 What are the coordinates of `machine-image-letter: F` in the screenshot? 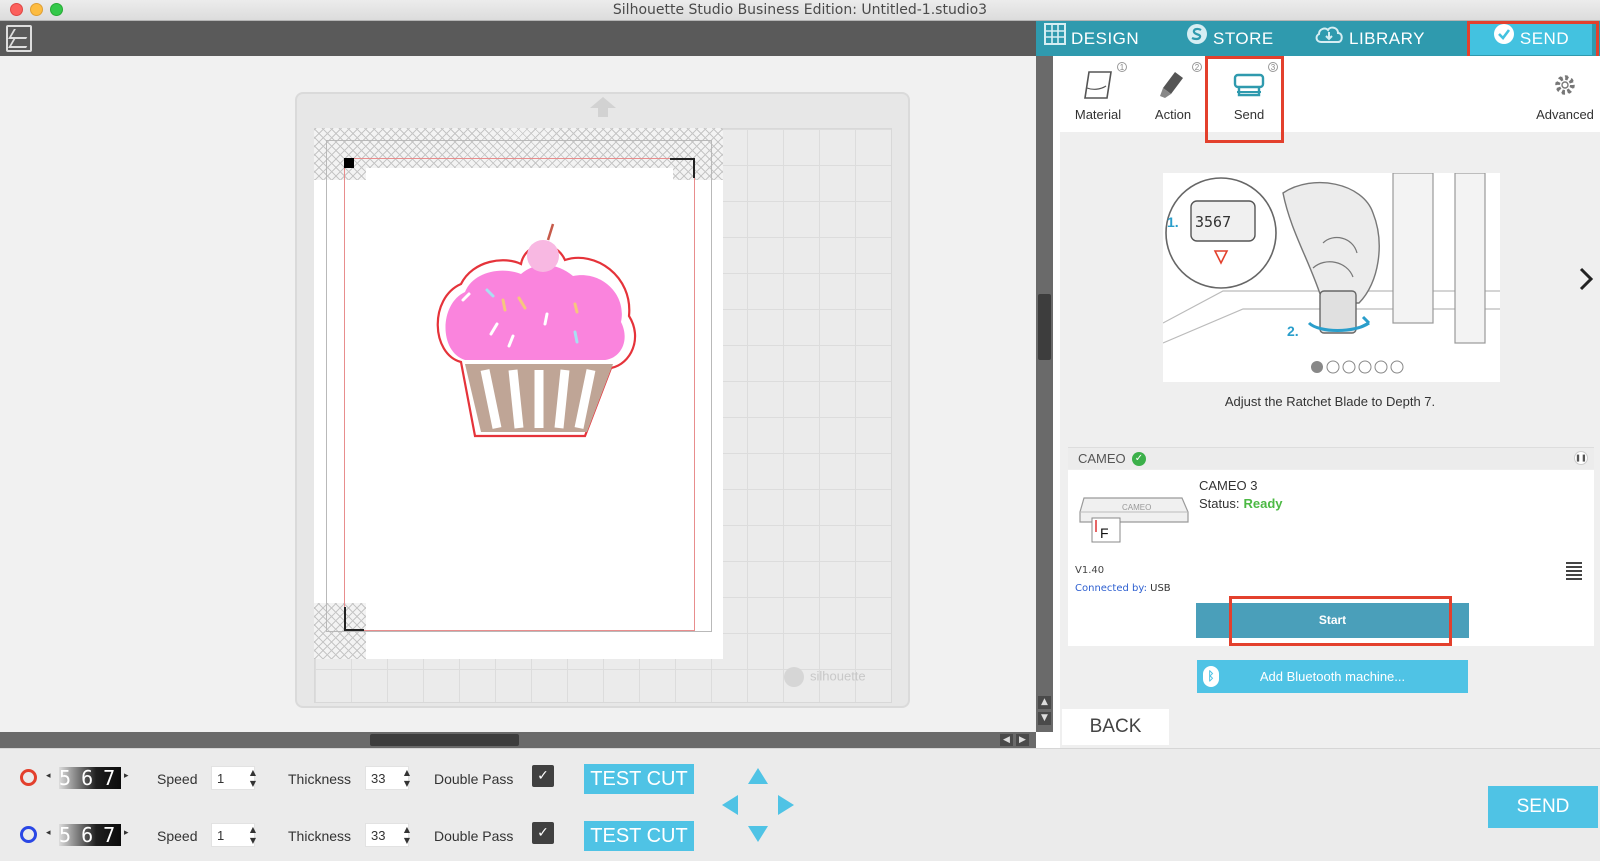 It's located at (1104, 533).